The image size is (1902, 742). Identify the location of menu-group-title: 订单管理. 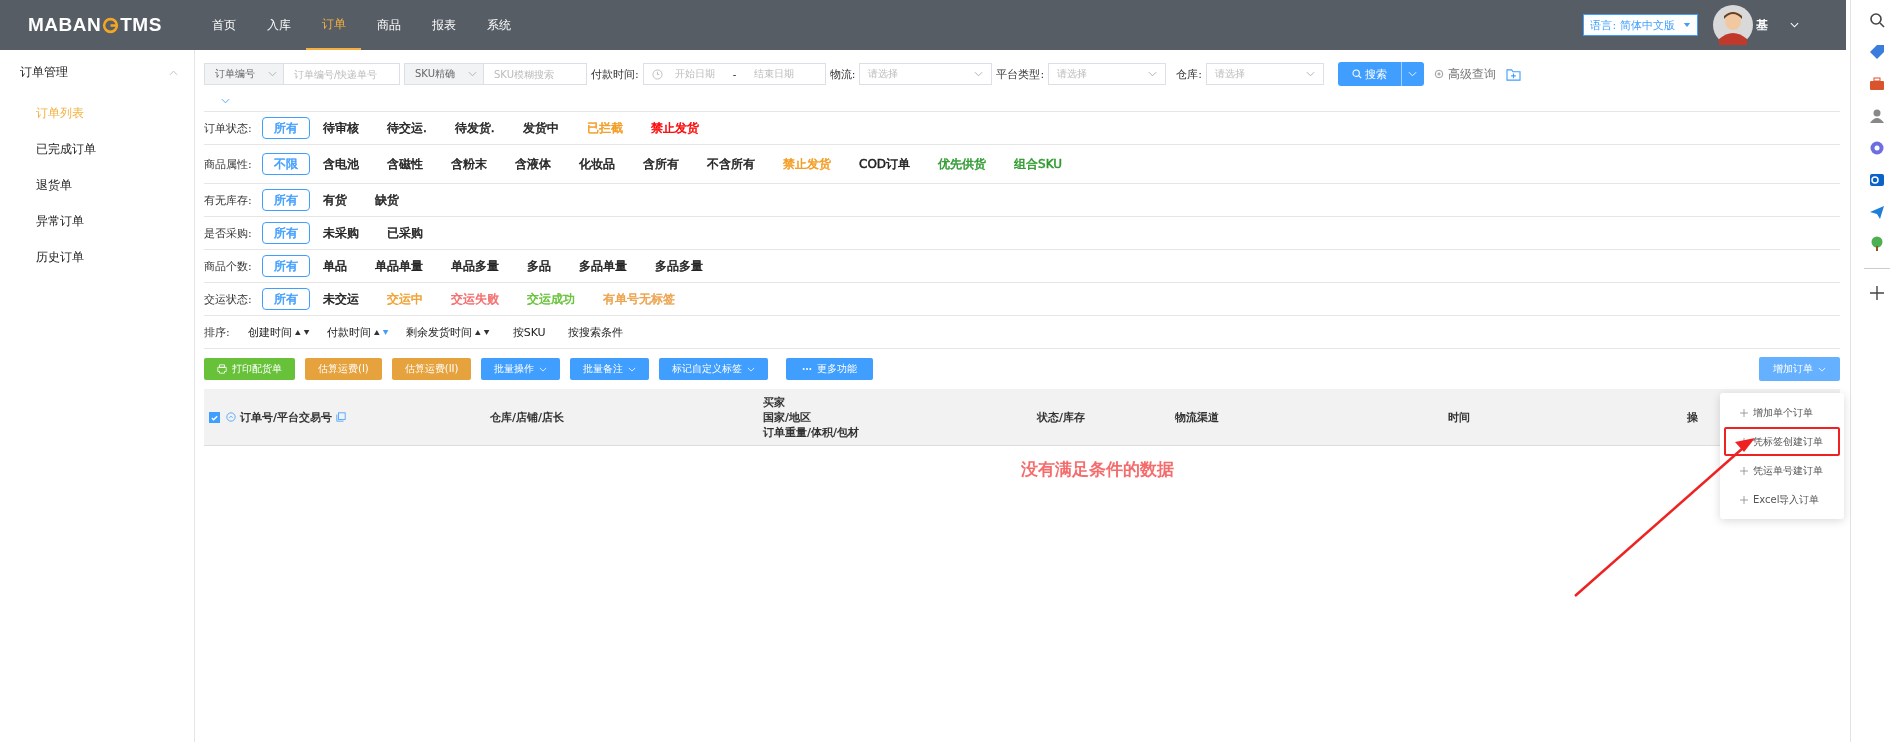
(44, 72).